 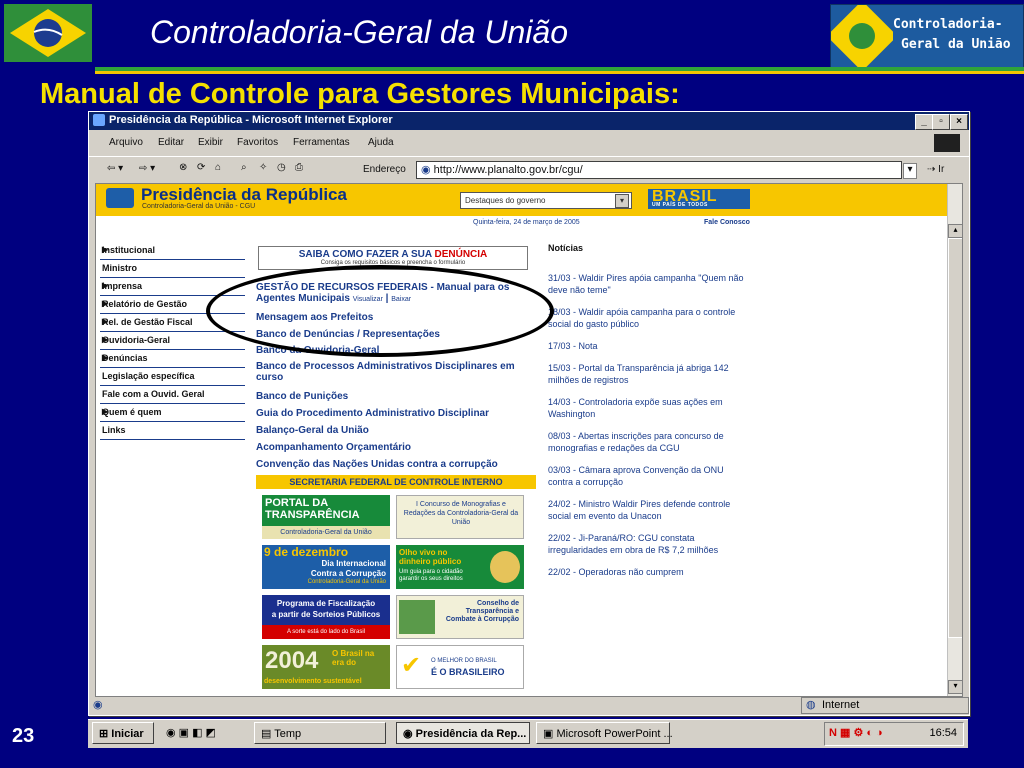 What do you see at coordinates (320, 733) in the screenshot?
I see `taskbar-temp: ▤ Temp` at bounding box center [320, 733].